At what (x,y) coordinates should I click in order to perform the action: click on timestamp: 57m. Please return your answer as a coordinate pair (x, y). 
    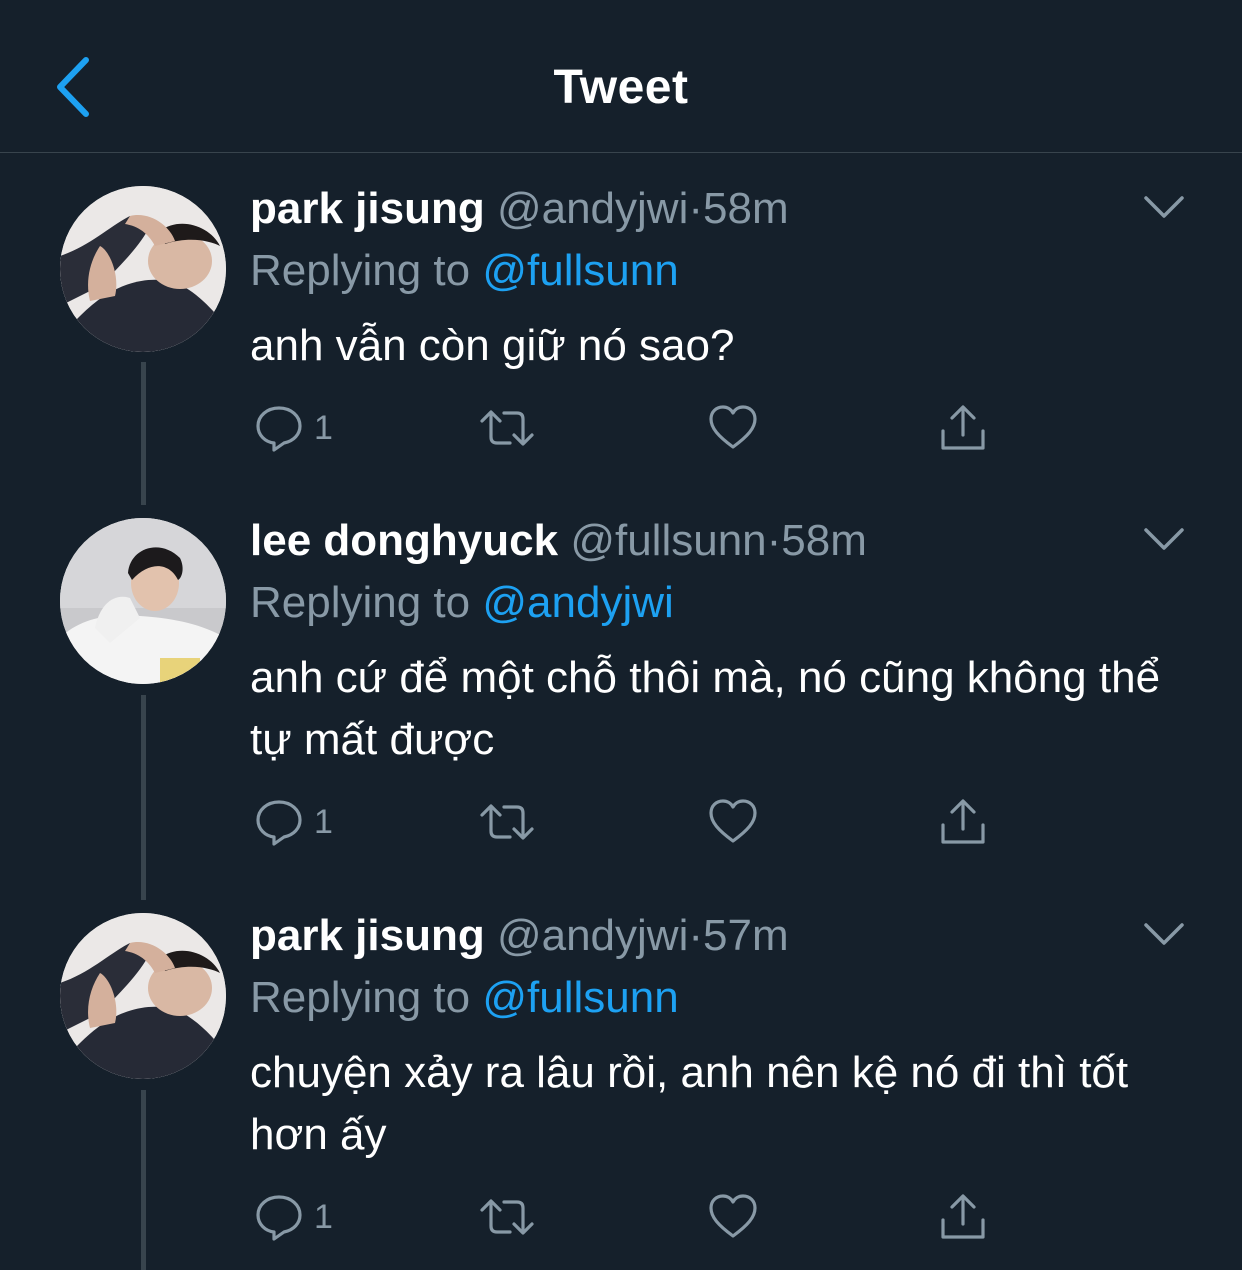
    Looking at the image, I should click on (746, 935).